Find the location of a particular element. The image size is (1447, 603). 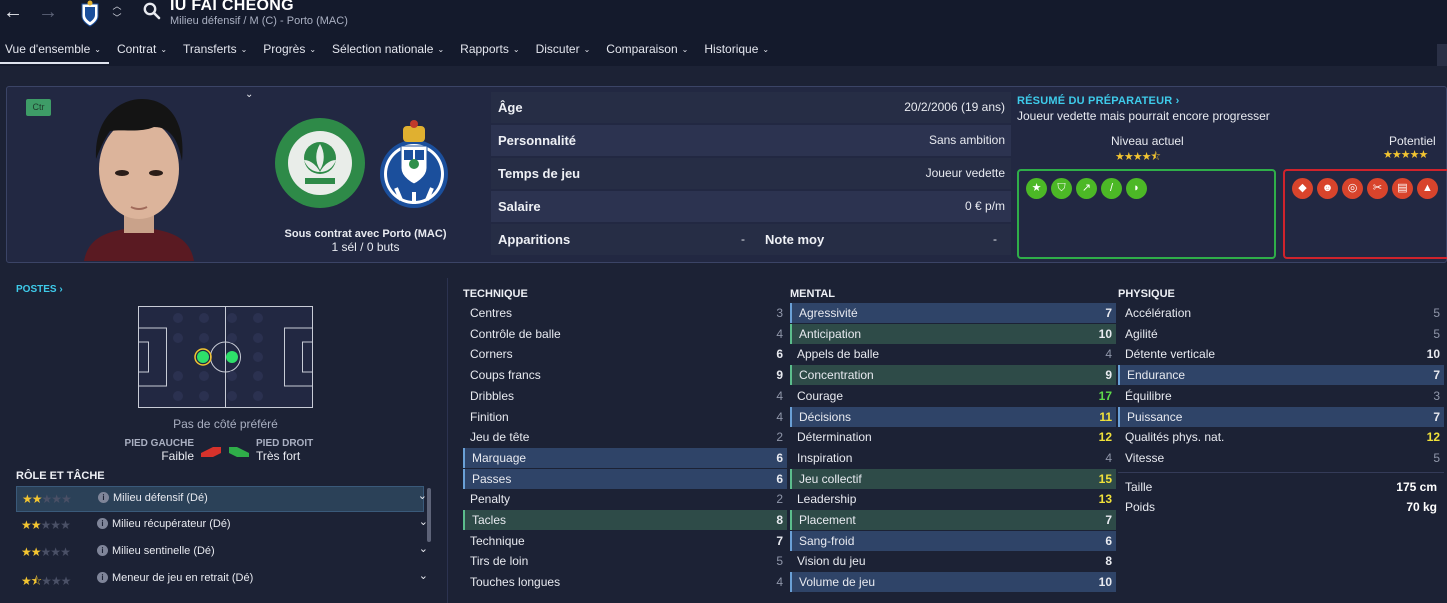

attribute-row: Agressivité 7 is located at coordinates (953, 313).